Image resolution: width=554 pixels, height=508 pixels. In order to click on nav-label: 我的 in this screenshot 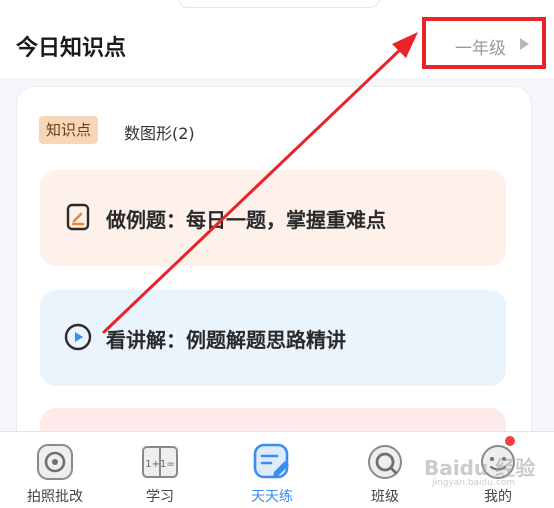, I will do `click(498, 497)`.